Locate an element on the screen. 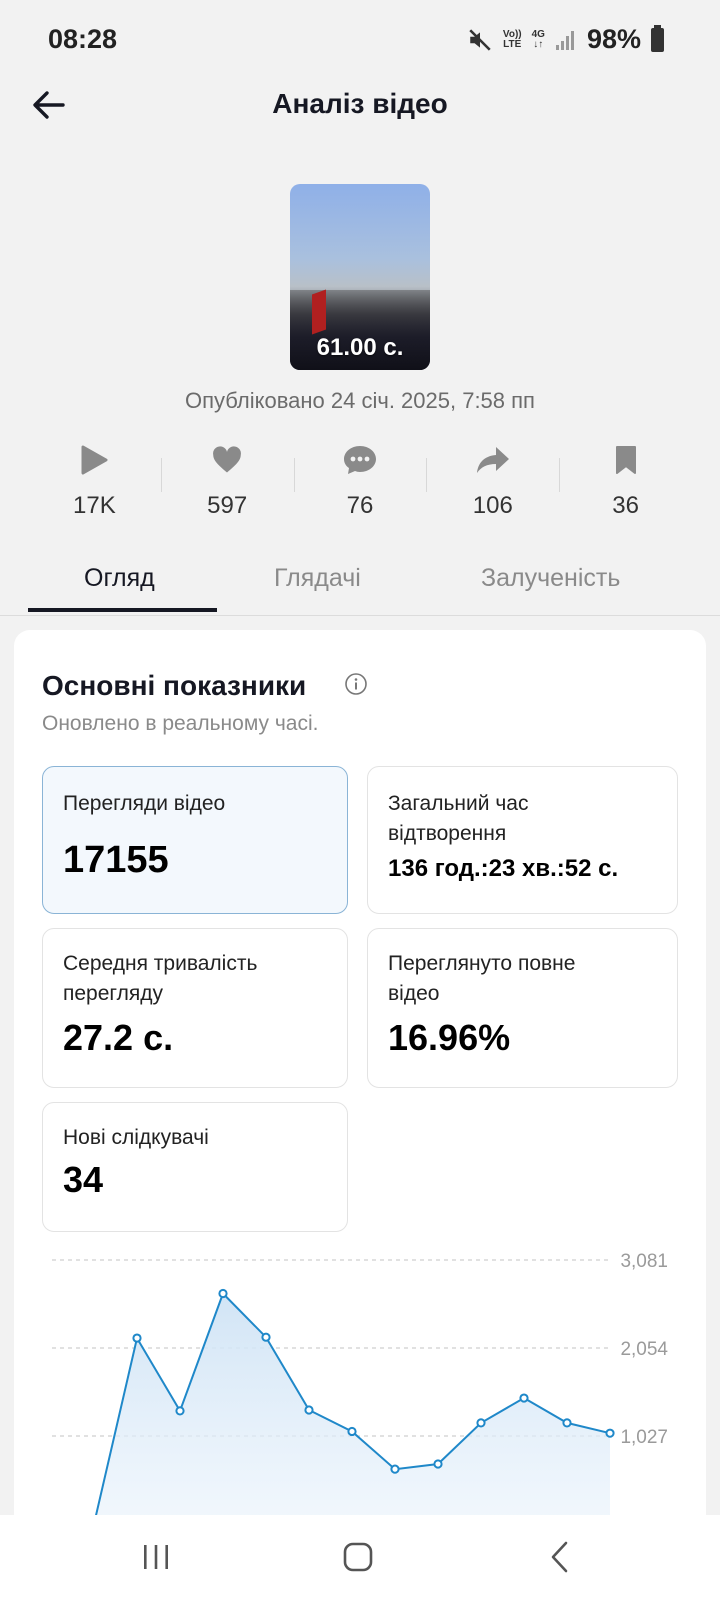 The height and width of the screenshot is (1600, 720). bookmark-icon is located at coordinates (626, 460).